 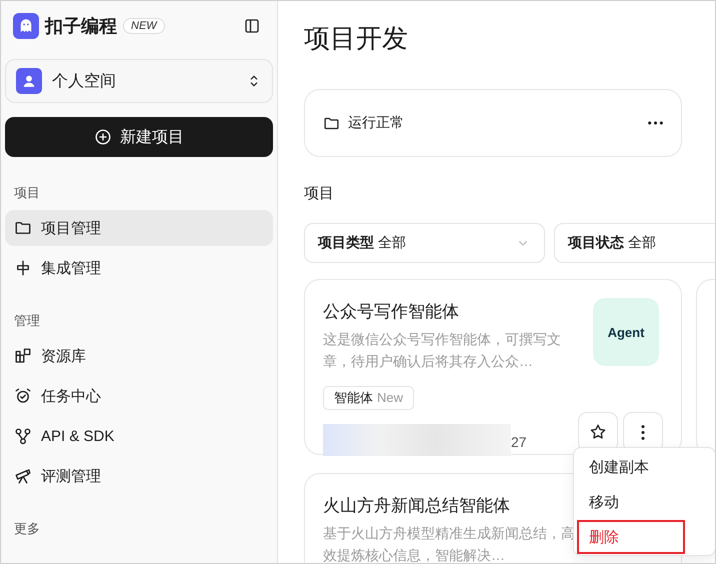 What do you see at coordinates (598, 432) in the screenshot?
I see `star-icon` at bounding box center [598, 432].